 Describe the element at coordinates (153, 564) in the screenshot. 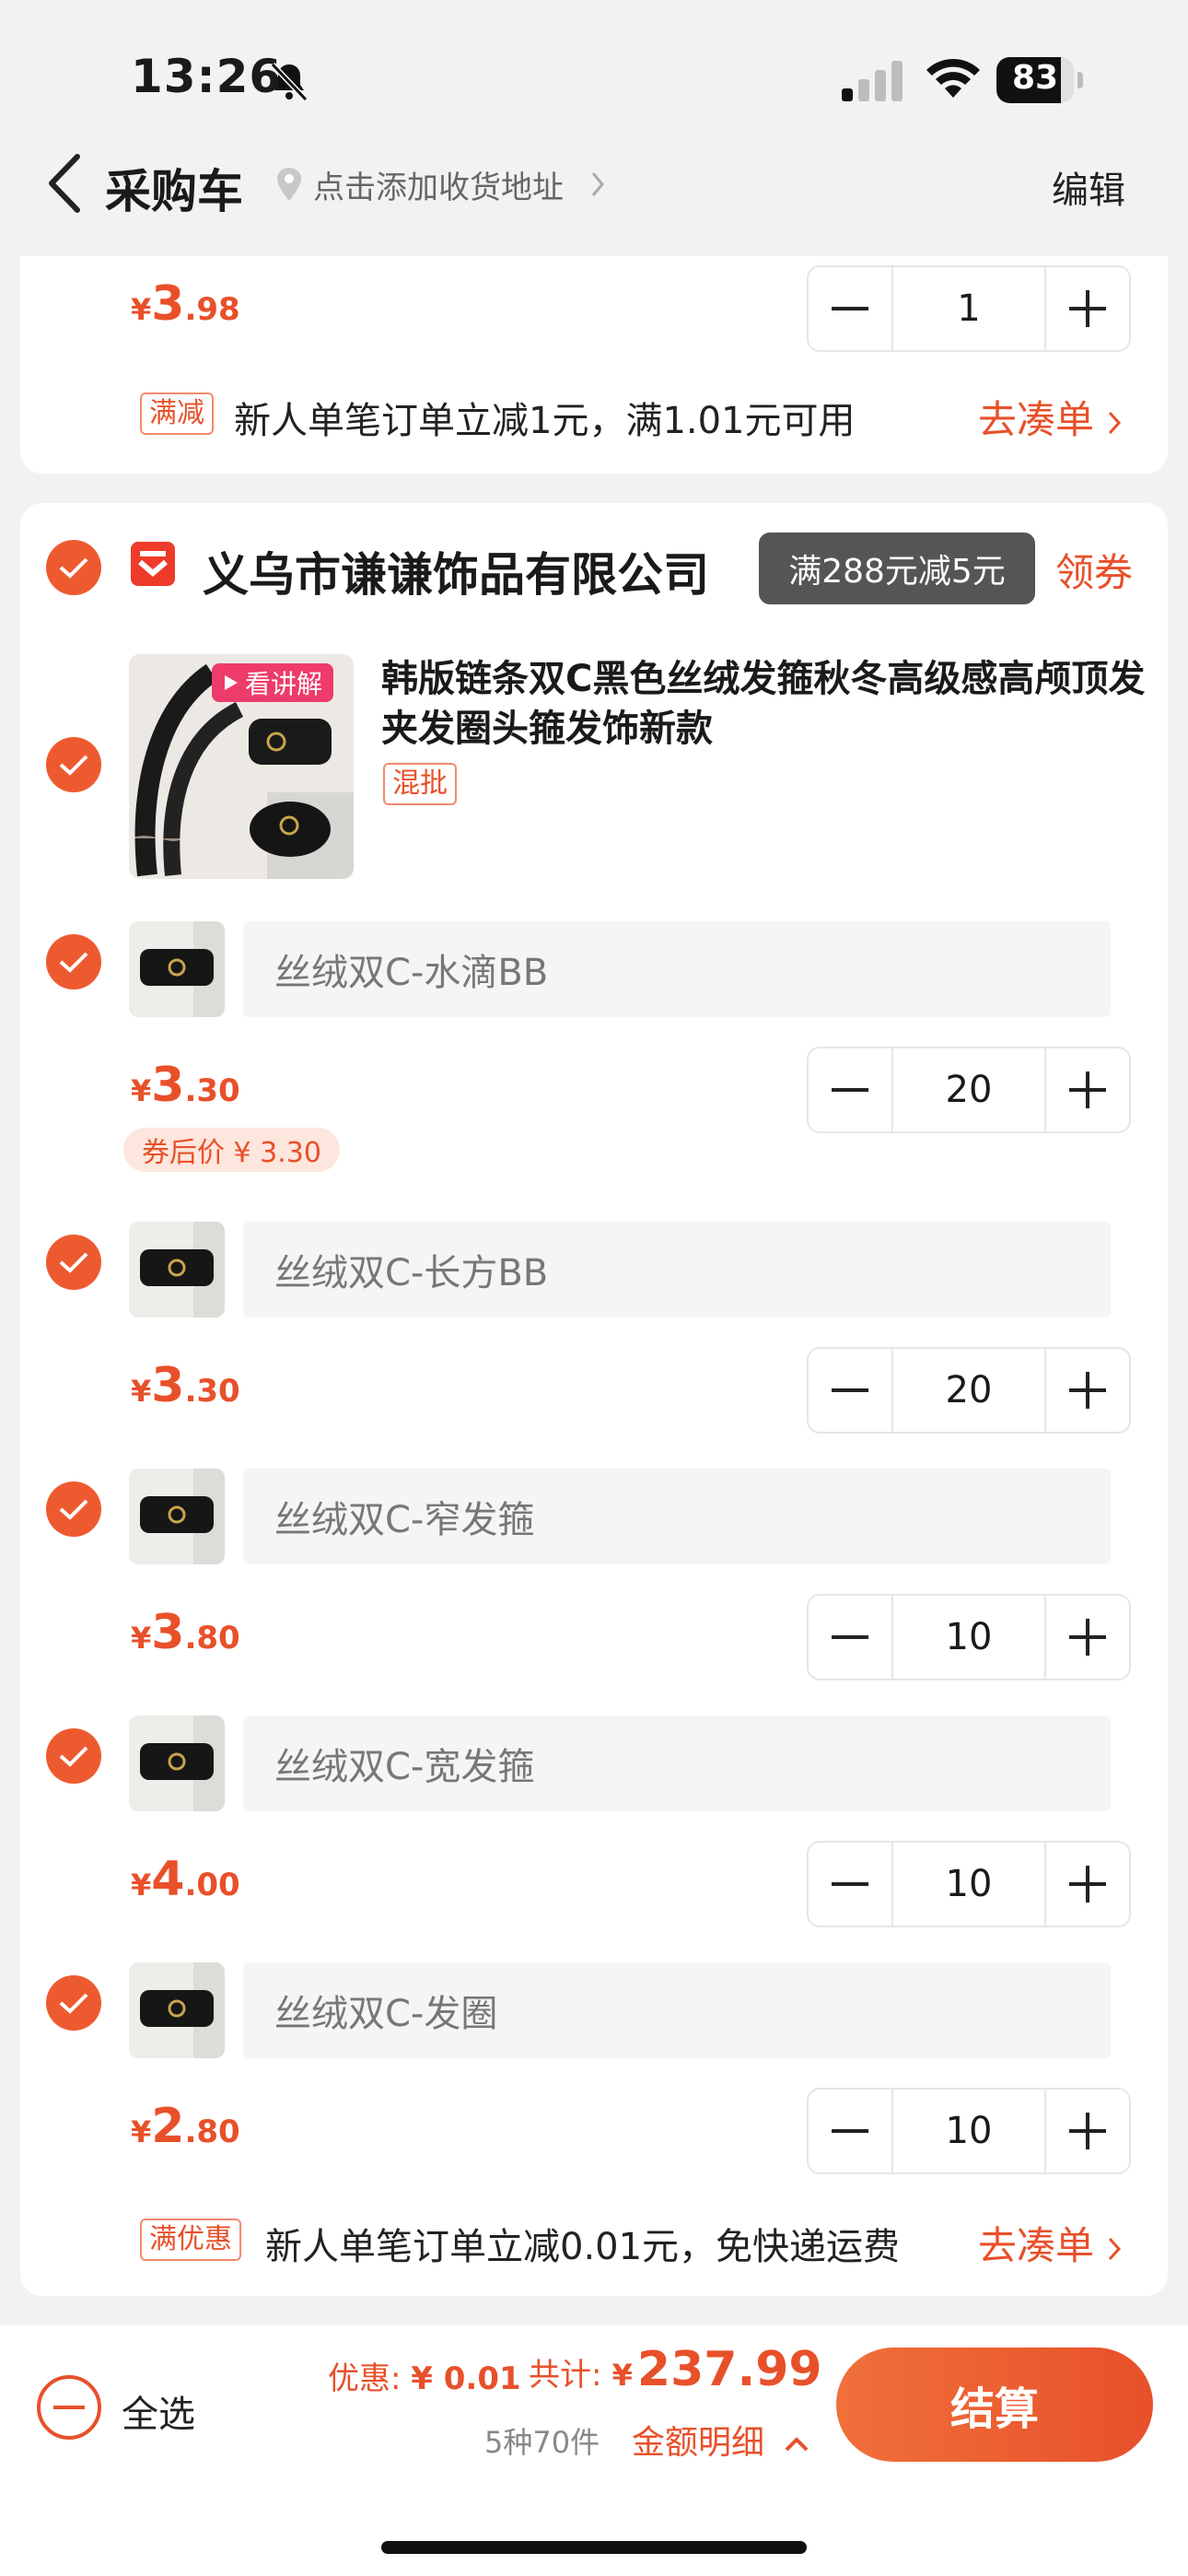

I see `store-icon` at that location.